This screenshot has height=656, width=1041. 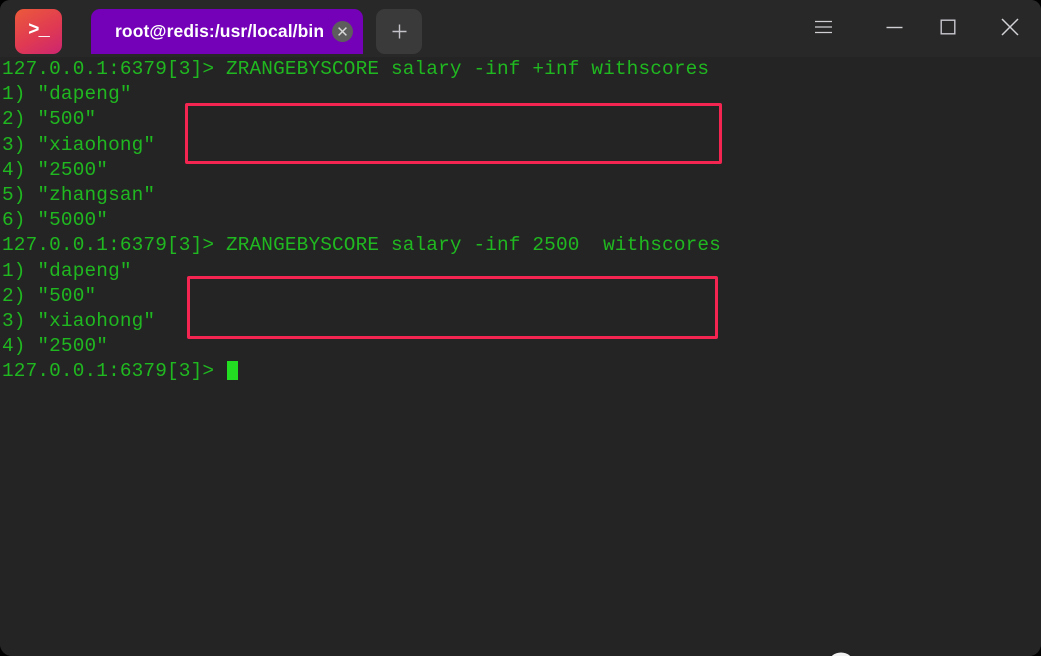 I want to click on minimize-icon, so click(x=894, y=27).